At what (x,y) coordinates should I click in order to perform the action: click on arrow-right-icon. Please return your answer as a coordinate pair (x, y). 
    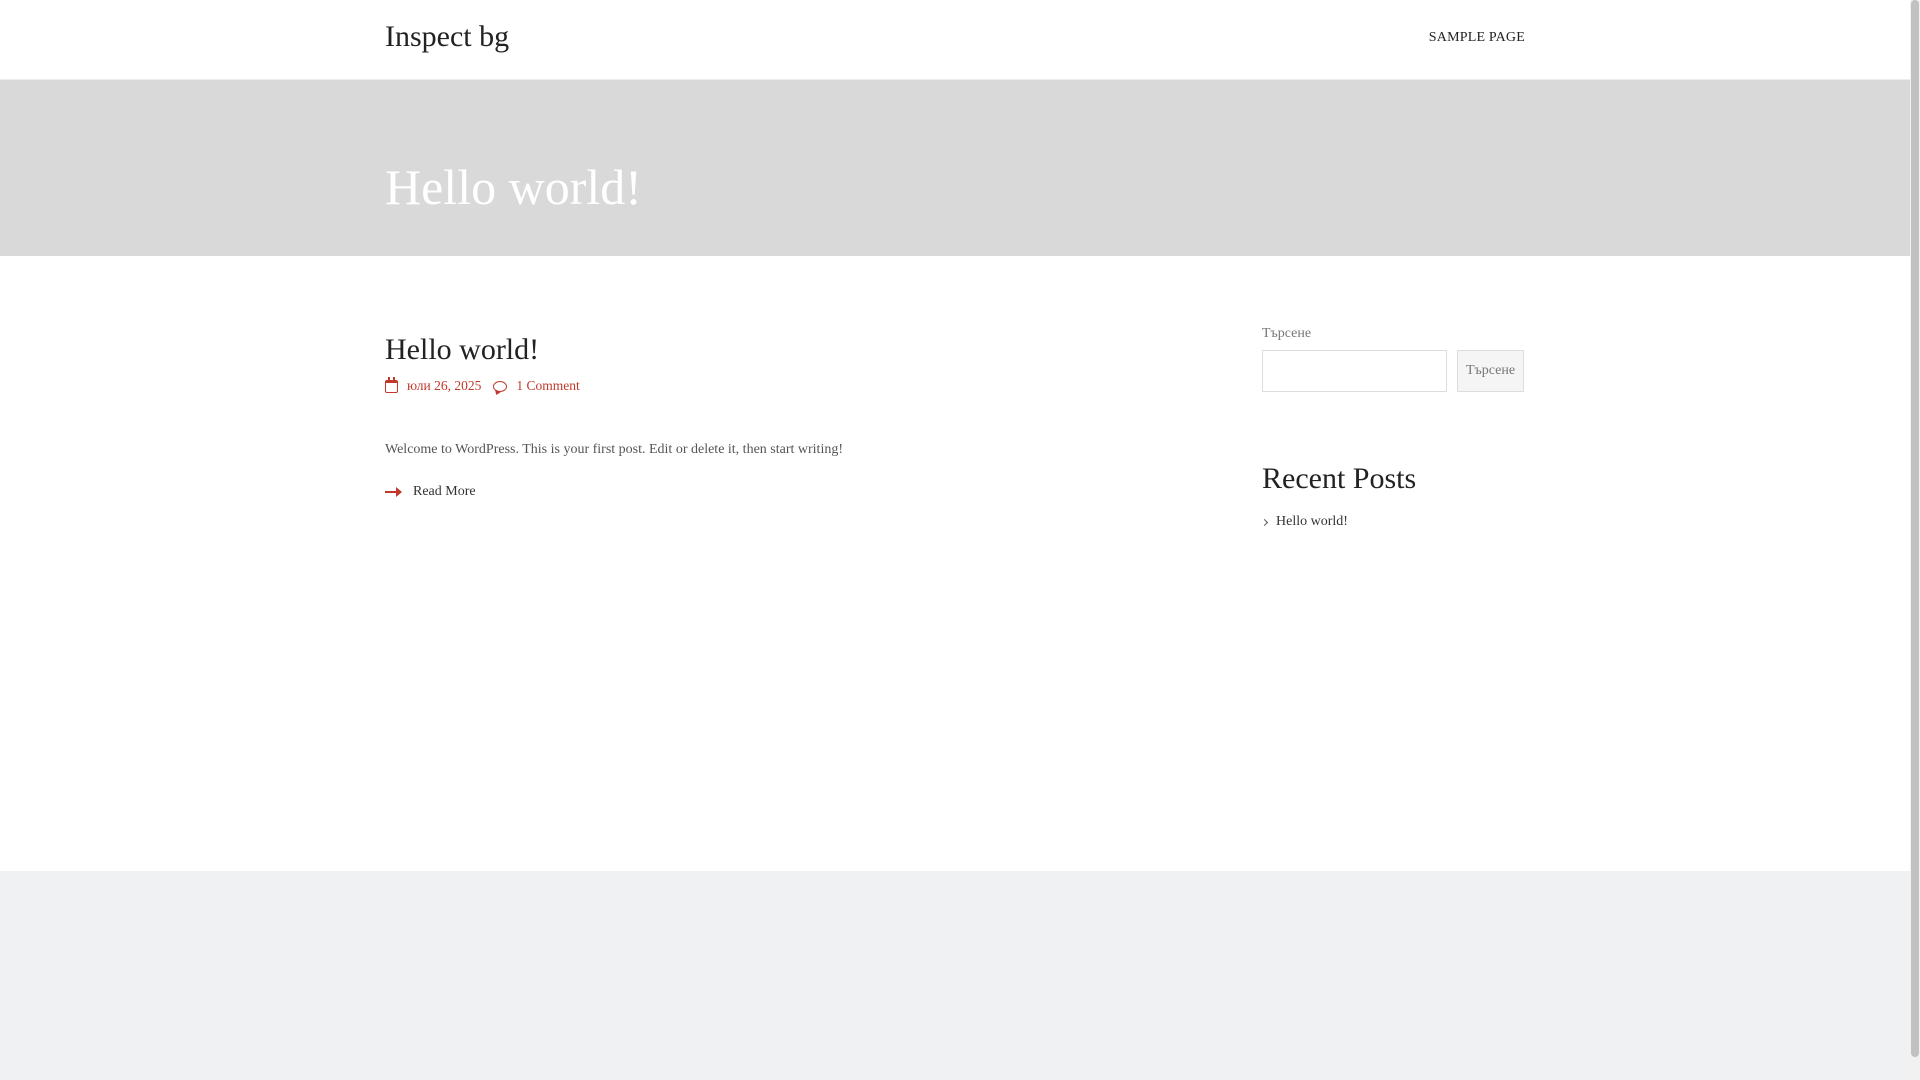
    Looking at the image, I should click on (393, 492).